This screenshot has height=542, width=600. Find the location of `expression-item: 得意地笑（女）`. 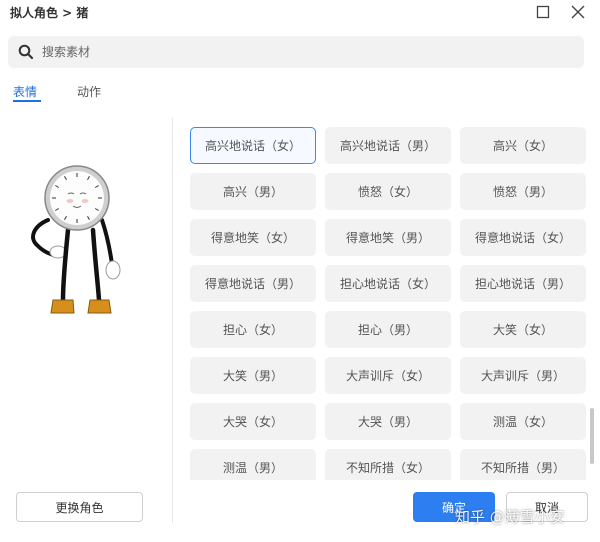

expression-item: 得意地笑（女） is located at coordinates (253, 237).